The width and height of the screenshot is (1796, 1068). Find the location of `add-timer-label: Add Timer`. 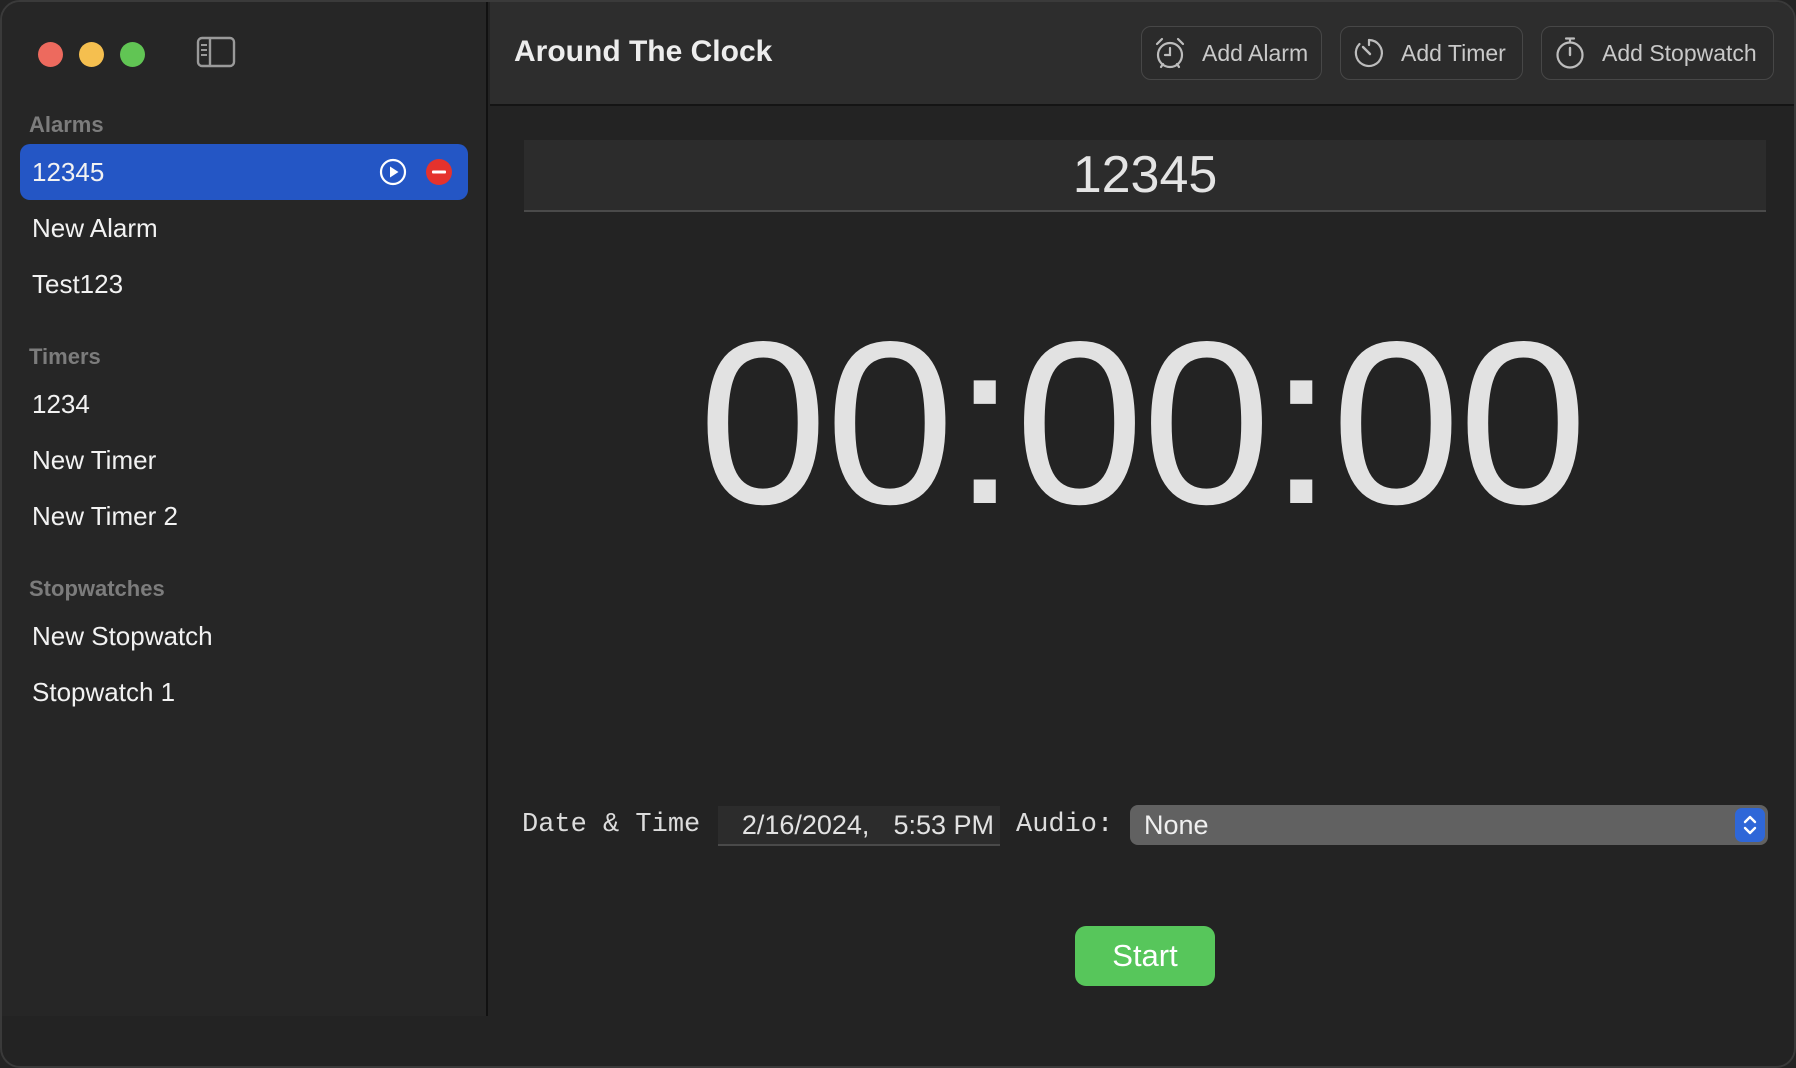

add-timer-label: Add Timer is located at coordinates (1453, 52).